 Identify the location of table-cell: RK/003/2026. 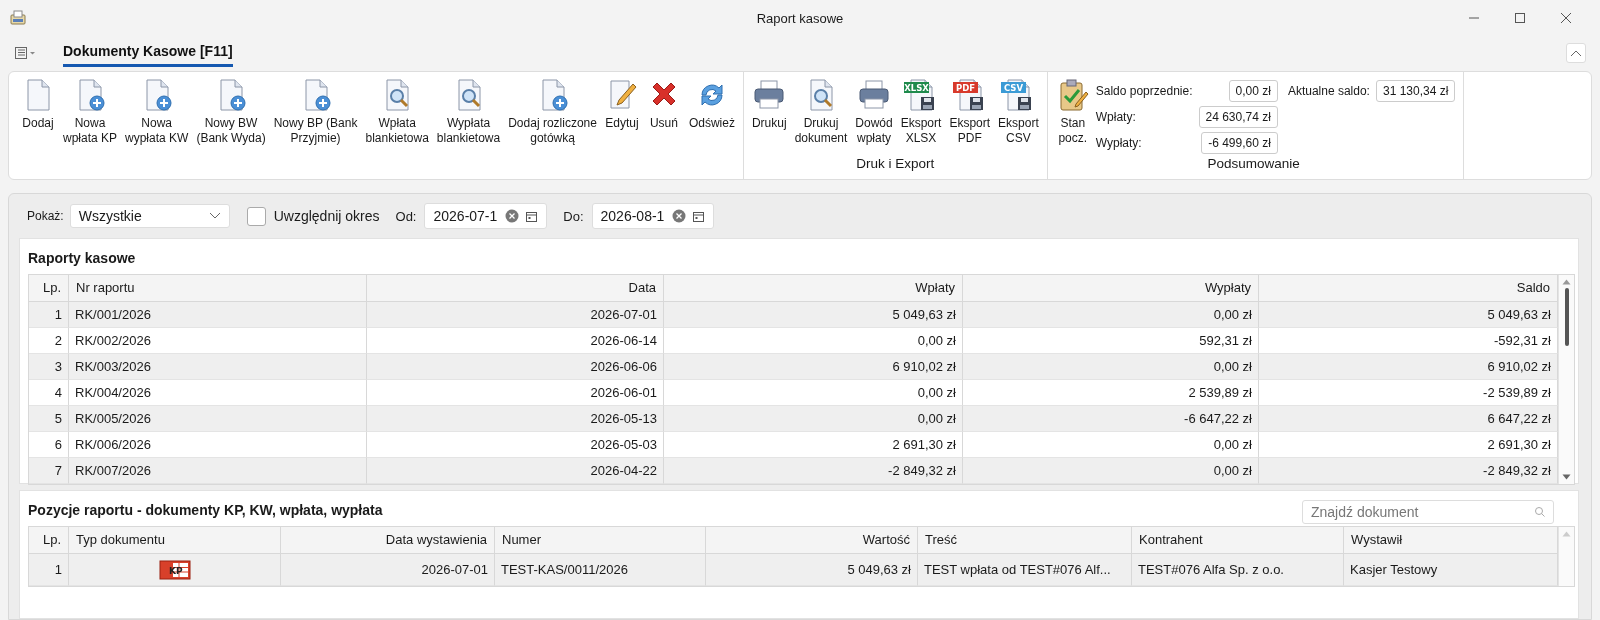
(218, 367).